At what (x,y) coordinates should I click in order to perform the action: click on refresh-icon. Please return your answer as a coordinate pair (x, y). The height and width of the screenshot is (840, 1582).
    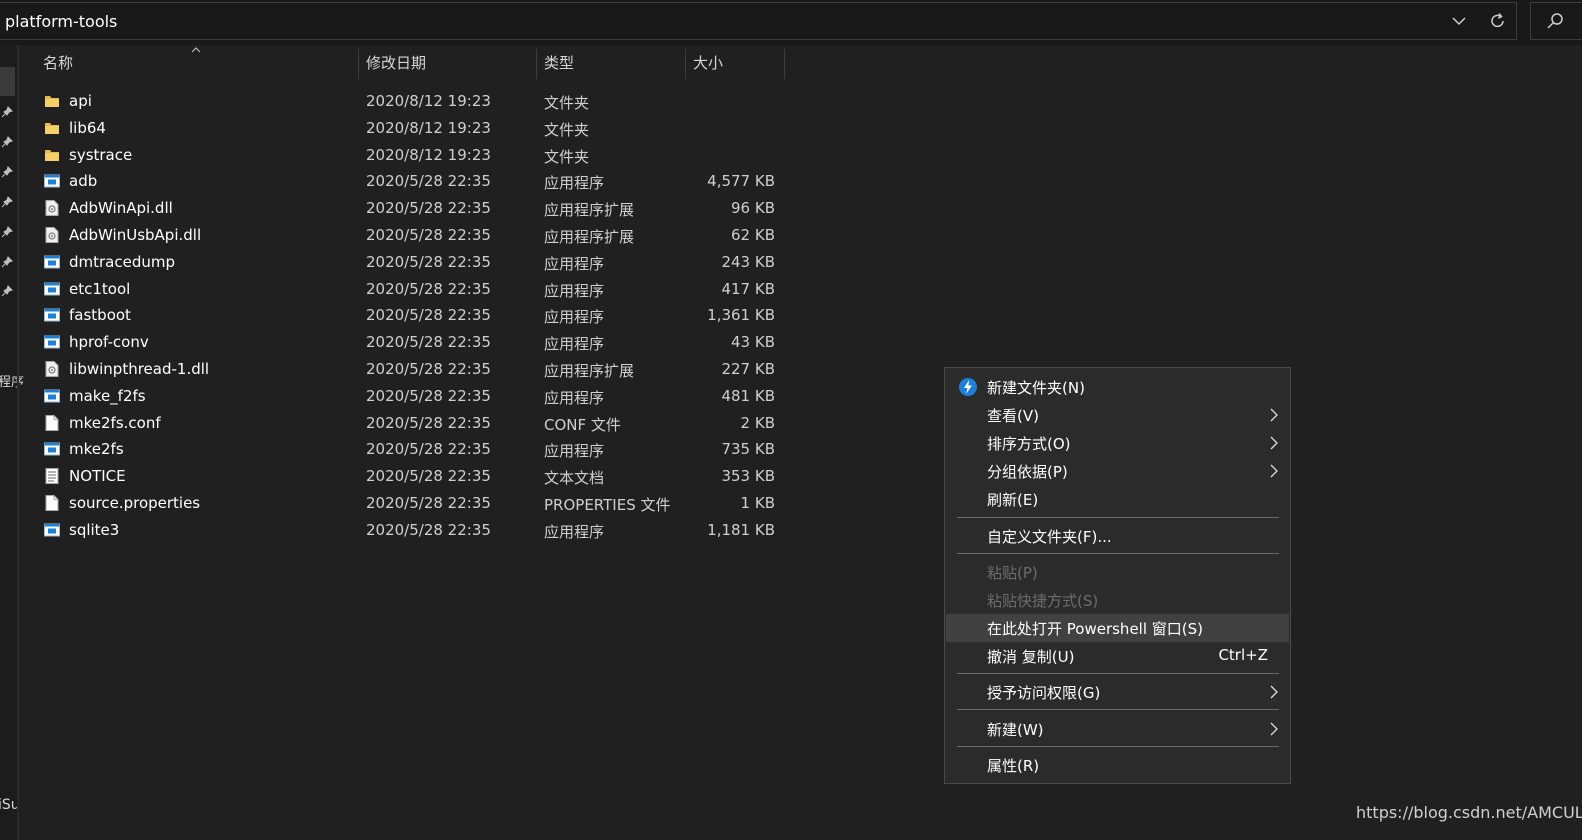
    Looking at the image, I should click on (1498, 21).